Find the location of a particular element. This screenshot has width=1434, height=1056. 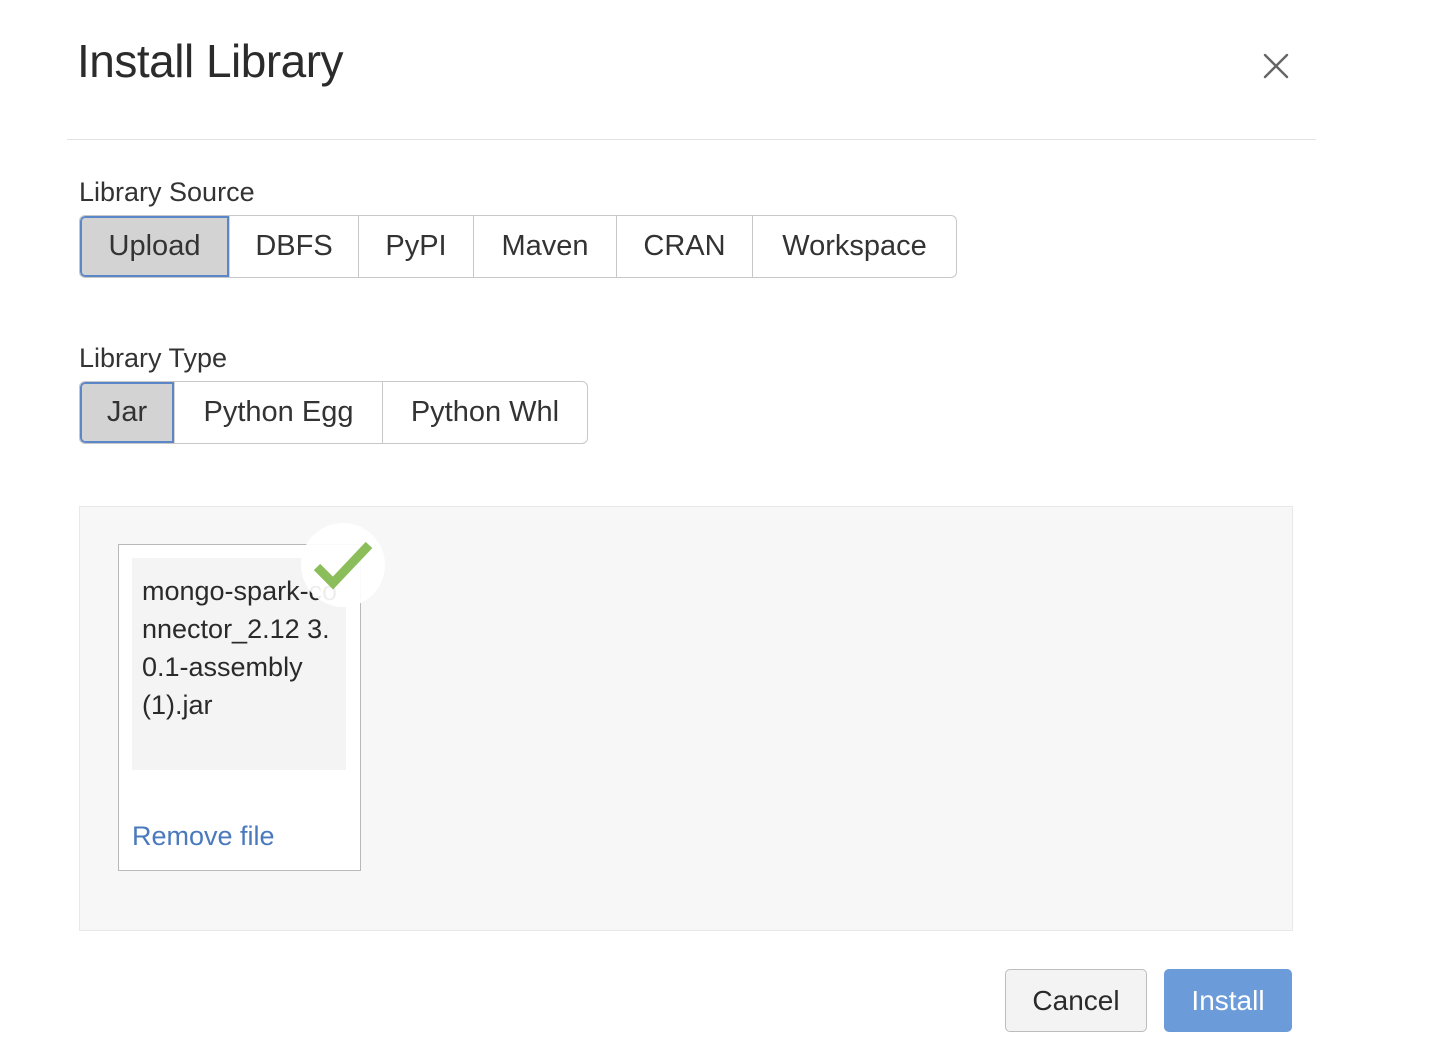

library-source-label: Library Source is located at coordinates (167, 192).